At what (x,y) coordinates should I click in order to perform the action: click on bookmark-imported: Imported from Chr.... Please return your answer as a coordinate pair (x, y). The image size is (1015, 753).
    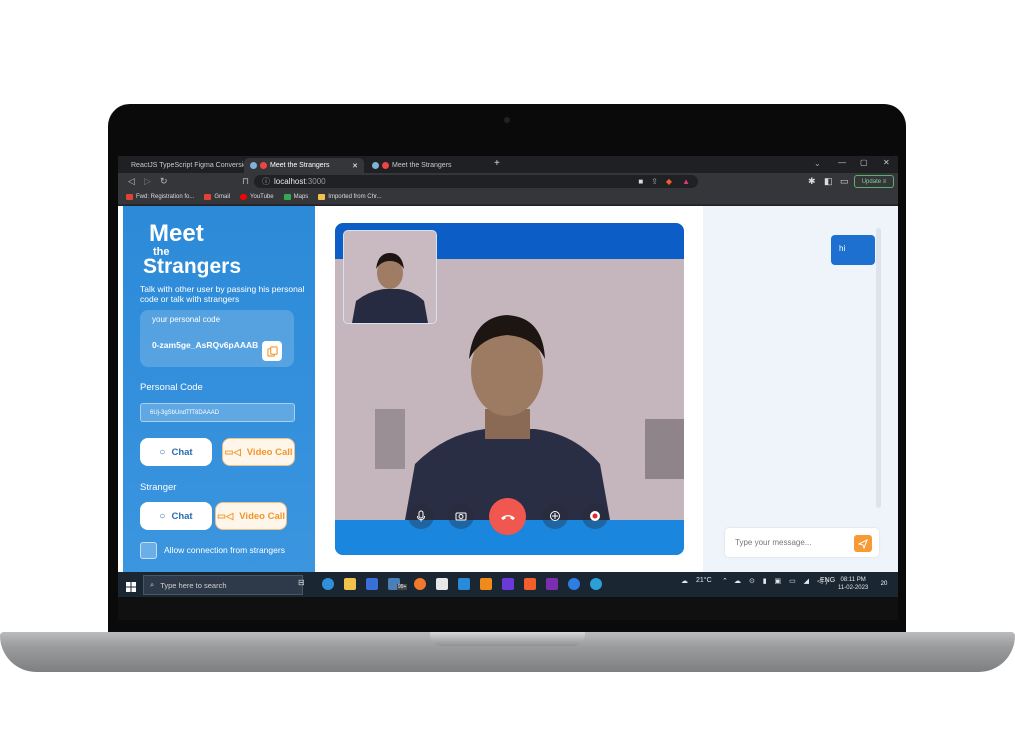
    Looking at the image, I should click on (350, 197).